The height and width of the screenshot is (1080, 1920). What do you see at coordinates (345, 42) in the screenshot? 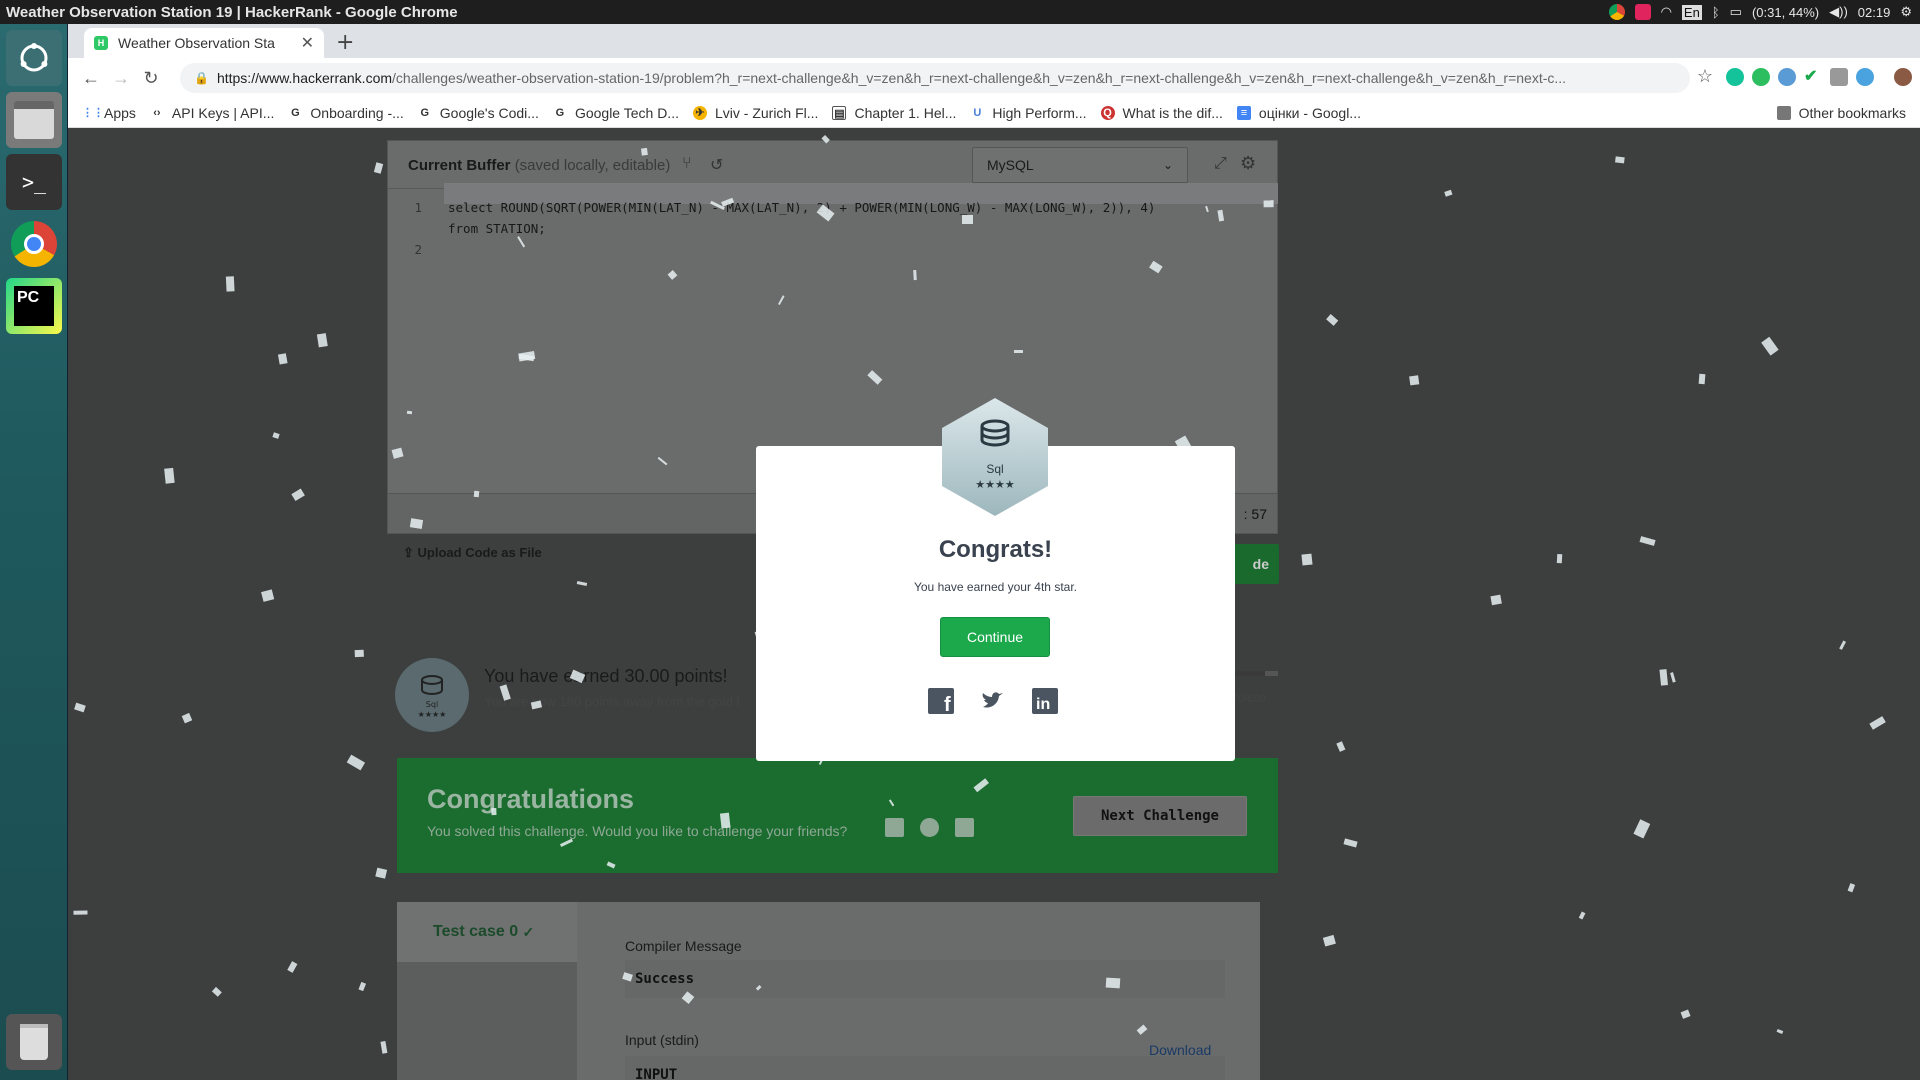
I see `new-tab-plus-icon: +` at bounding box center [345, 42].